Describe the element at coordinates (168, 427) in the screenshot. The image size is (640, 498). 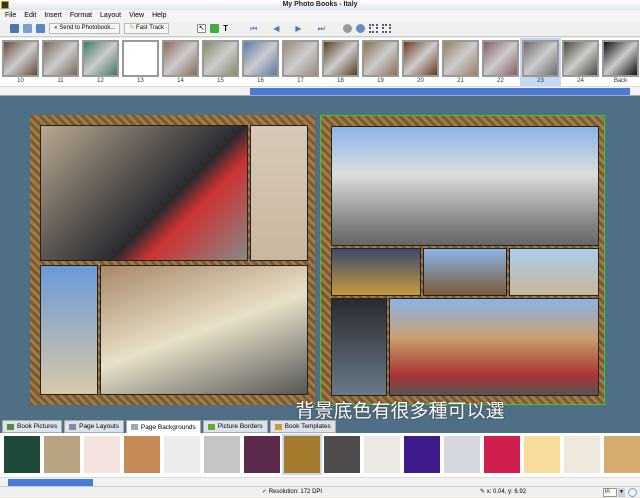
I see `tab-label: Page Backgrounds` at that location.